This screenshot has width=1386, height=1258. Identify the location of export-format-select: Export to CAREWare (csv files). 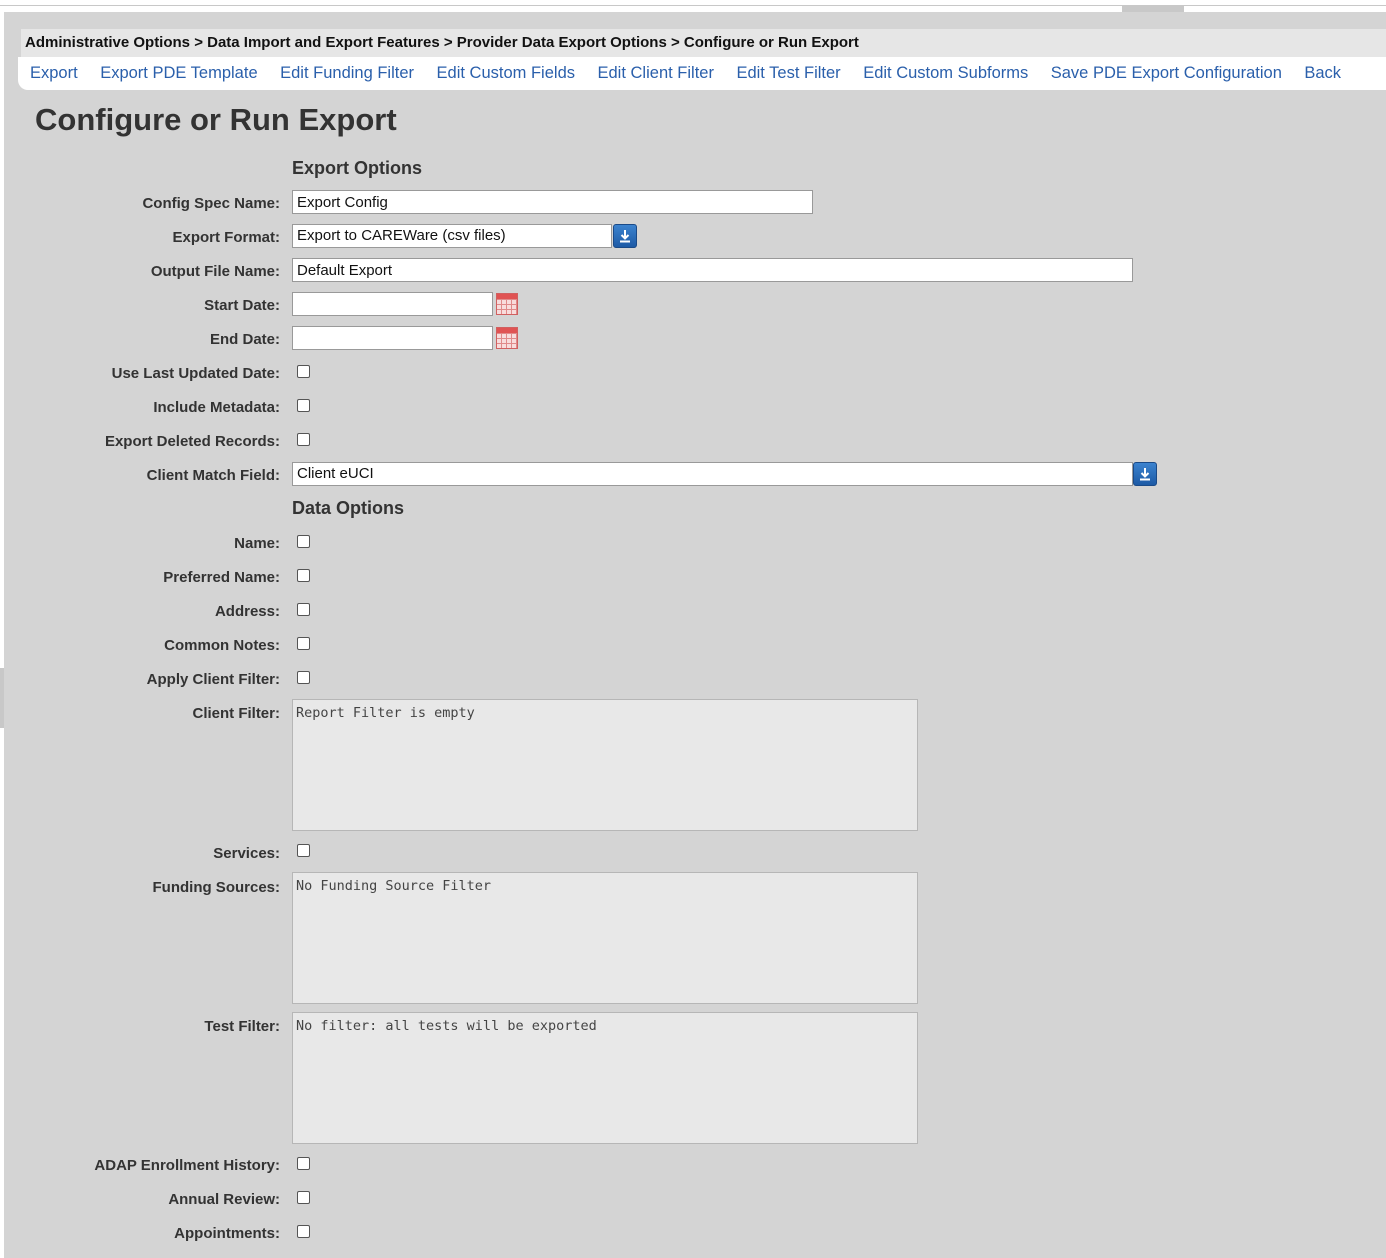
(452, 236).